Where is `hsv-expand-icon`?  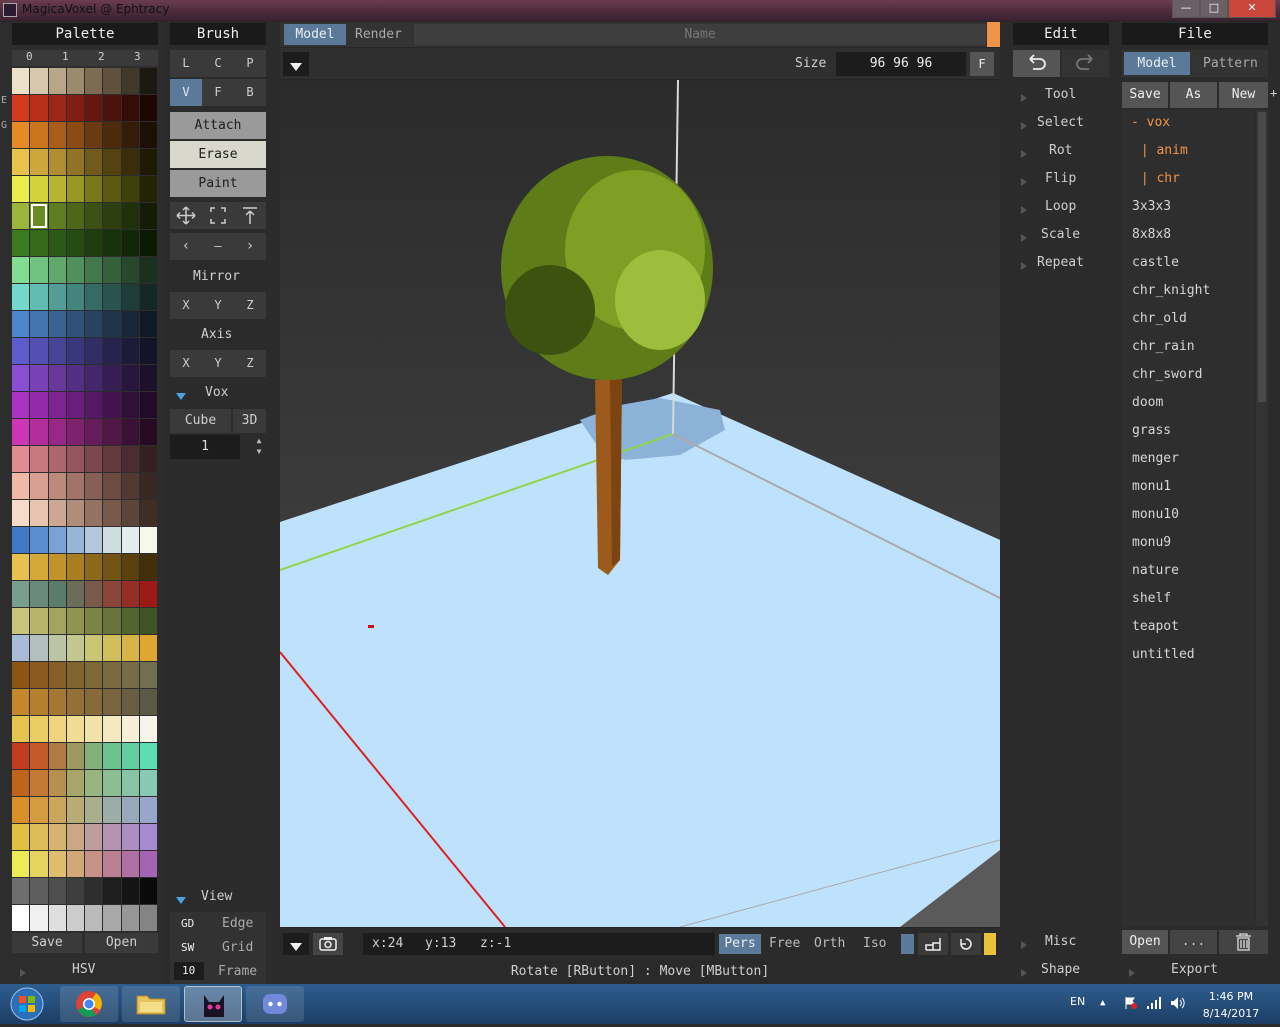
hsv-expand-icon is located at coordinates (23, 973).